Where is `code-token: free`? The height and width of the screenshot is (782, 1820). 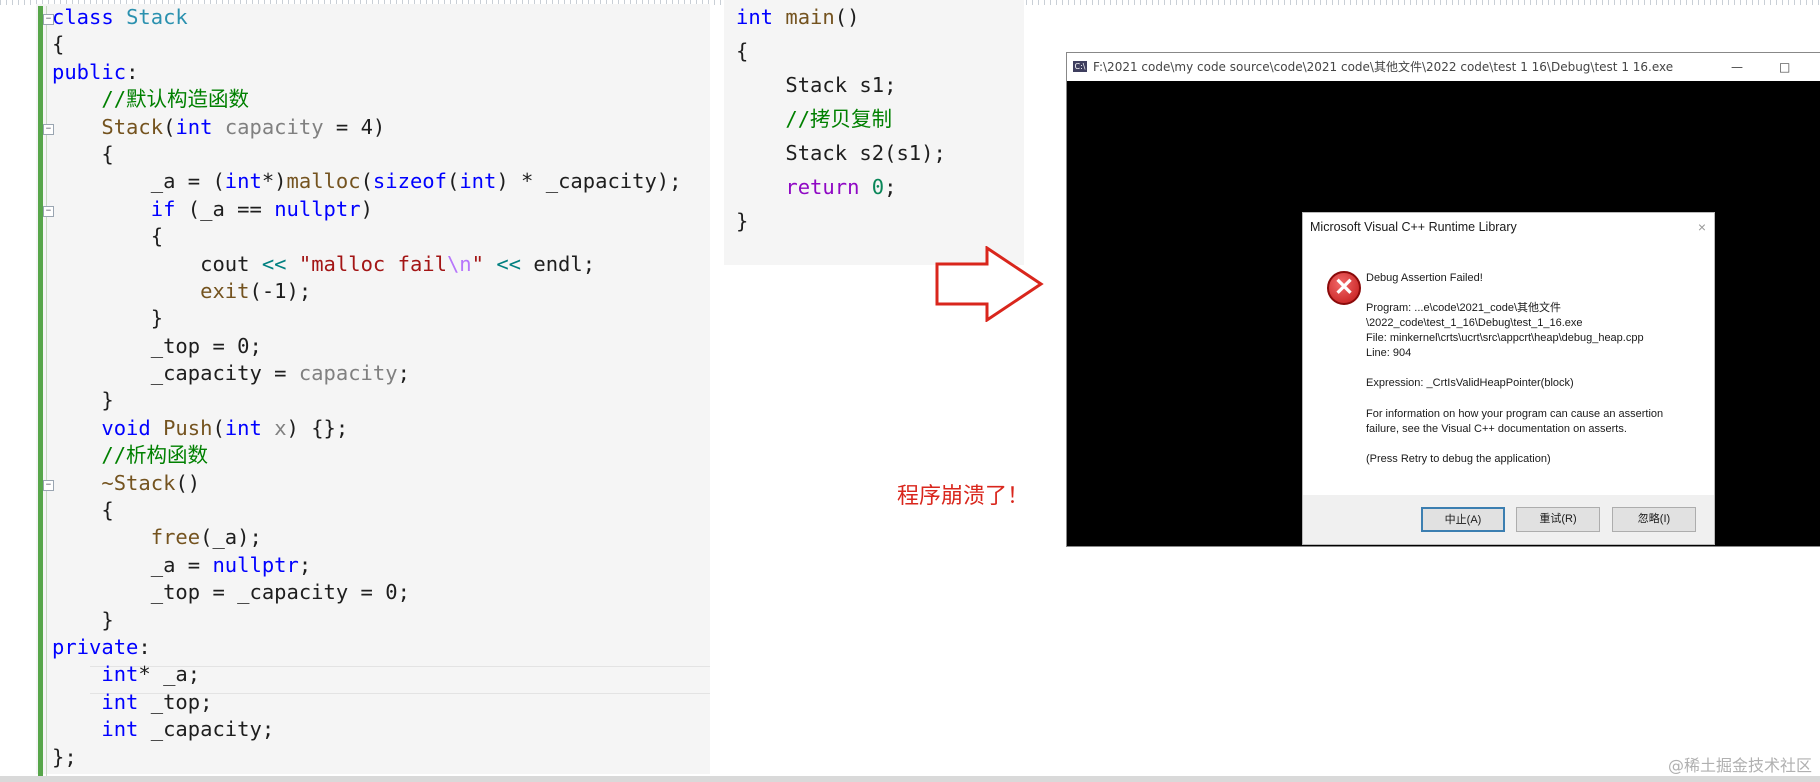 code-token: free is located at coordinates (175, 537).